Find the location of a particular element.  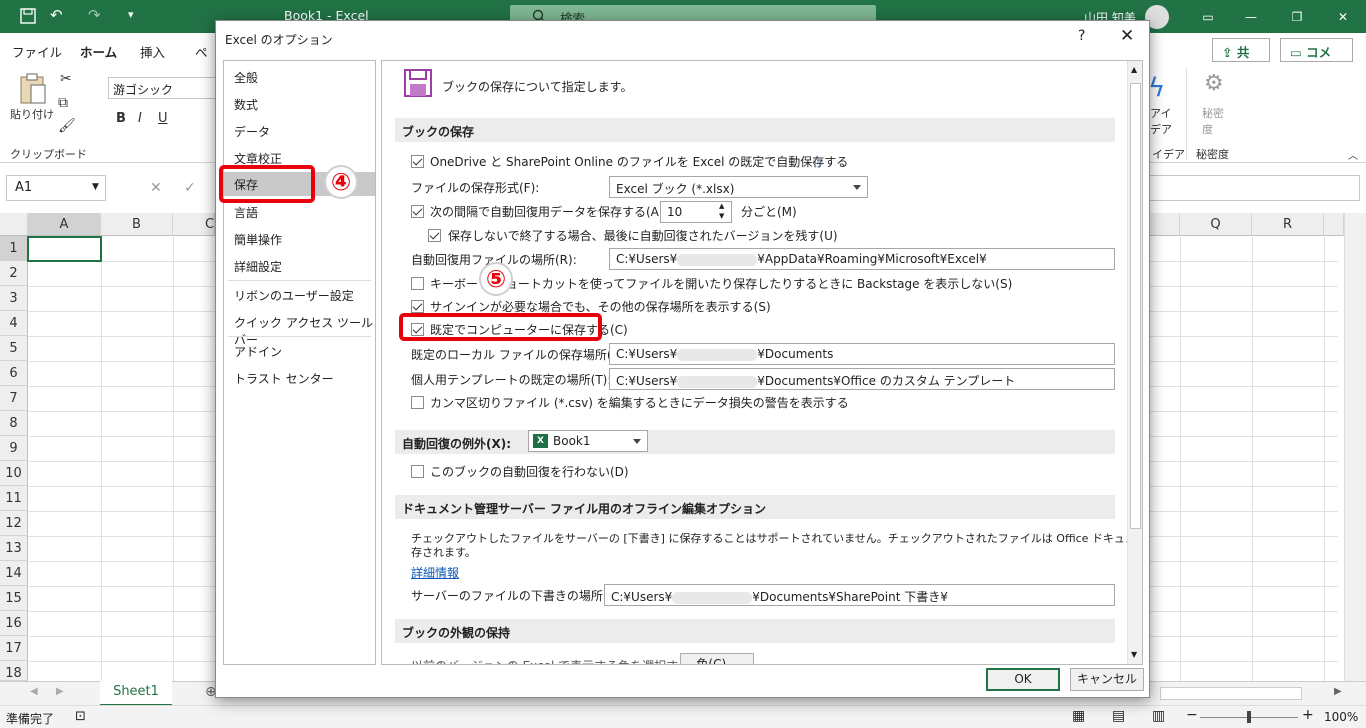

info-icon: ⓘ is located at coordinates (818, 161).